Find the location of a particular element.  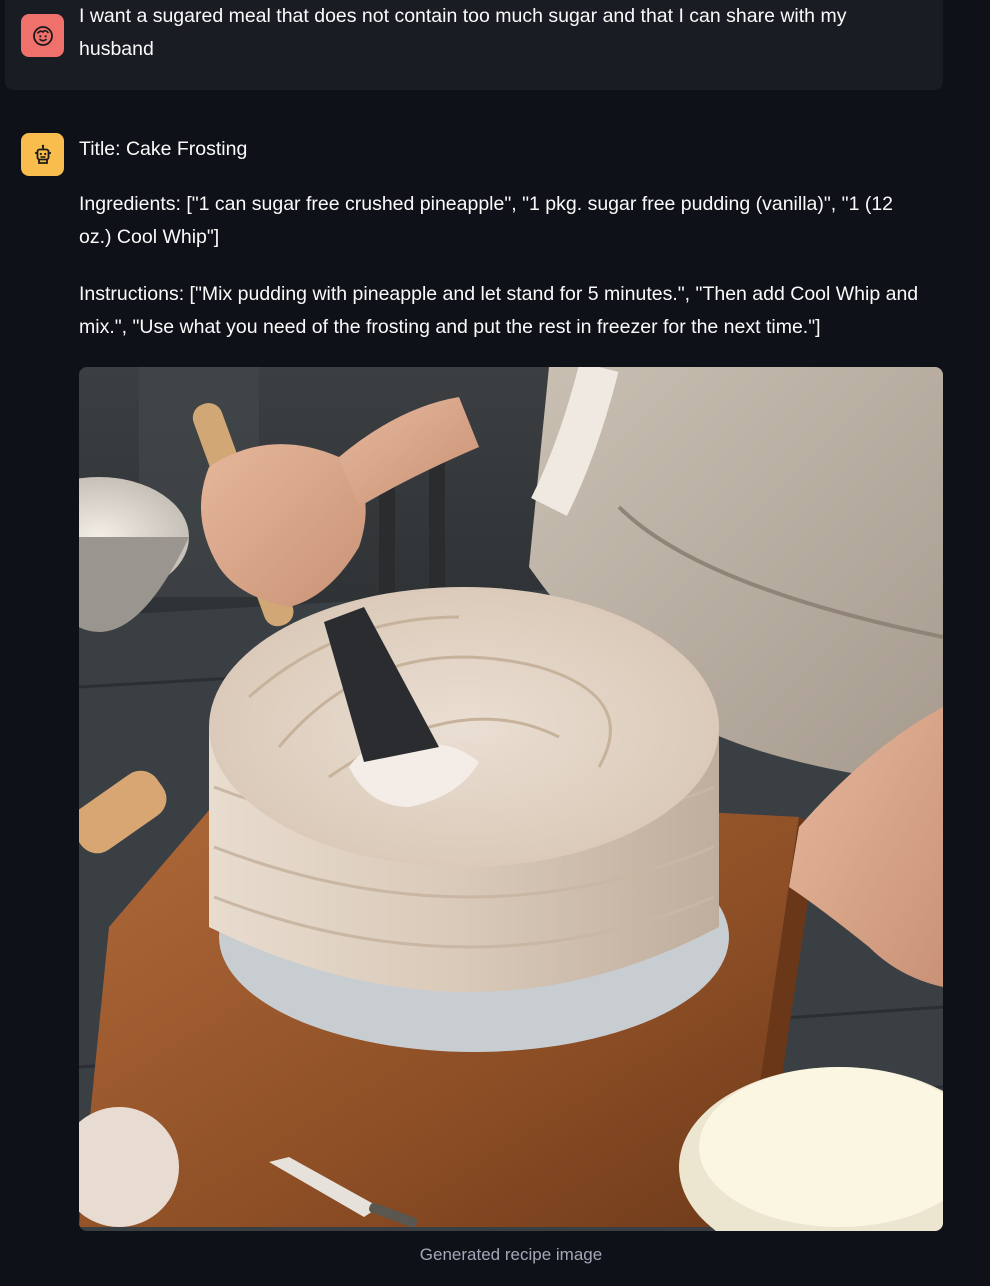

robot-face-icon is located at coordinates (42, 154).